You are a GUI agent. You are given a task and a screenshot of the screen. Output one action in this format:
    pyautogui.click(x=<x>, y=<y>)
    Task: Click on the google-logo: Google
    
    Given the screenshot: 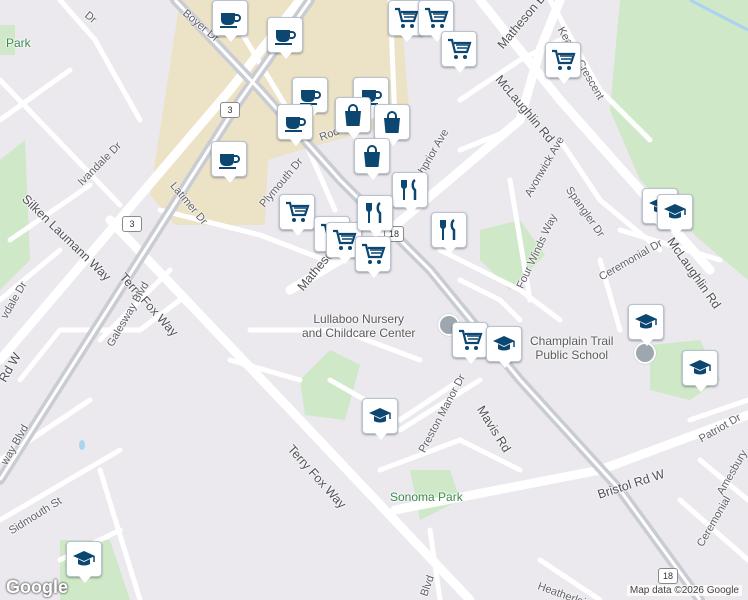 What is the action you would take?
    pyautogui.click(x=37, y=587)
    